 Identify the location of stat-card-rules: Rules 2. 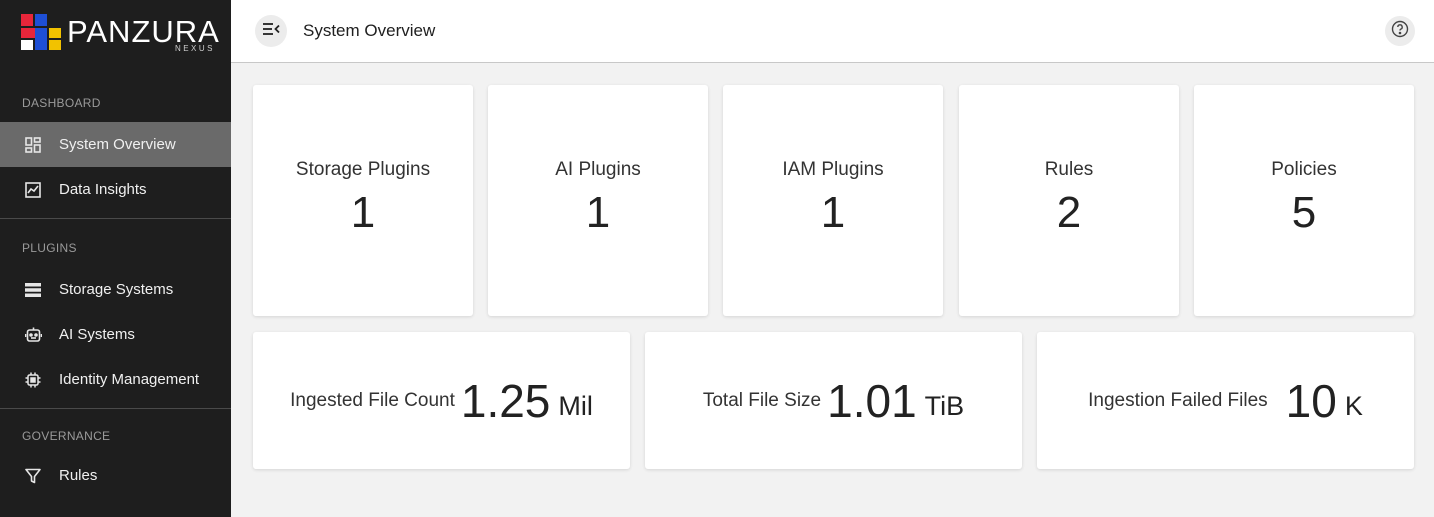
(1069, 200).